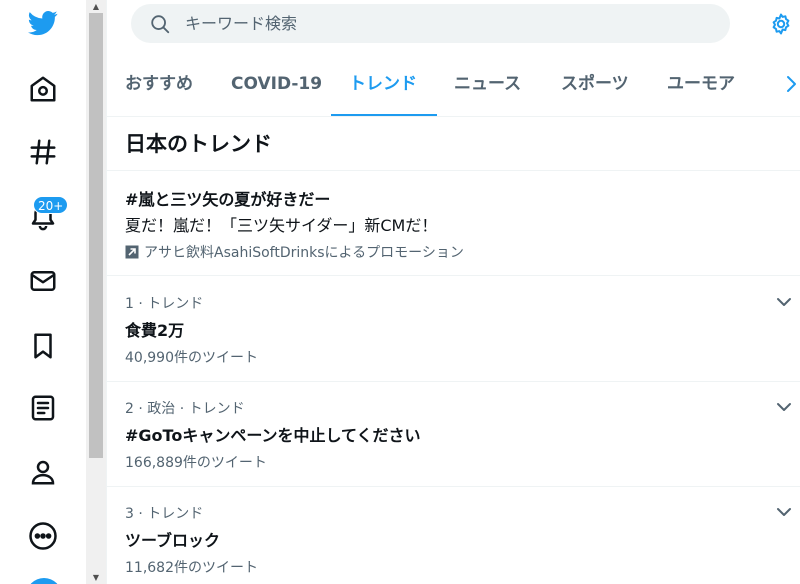  What do you see at coordinates (160, 23) in the screenshot?
I see `search-icon` at bounding box center [160, 23].